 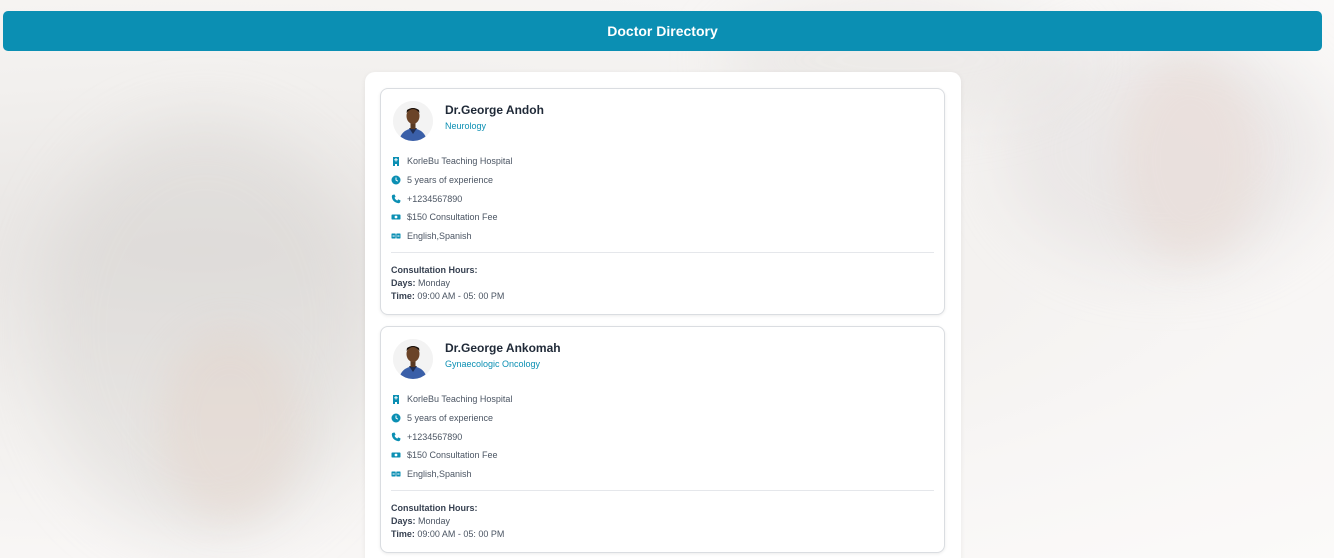 What do you see at coordinates (493, 364) in the screenshot?
I see `doctor-specialty: Gynaecologic Oncology` at bounding box center [493, 364].